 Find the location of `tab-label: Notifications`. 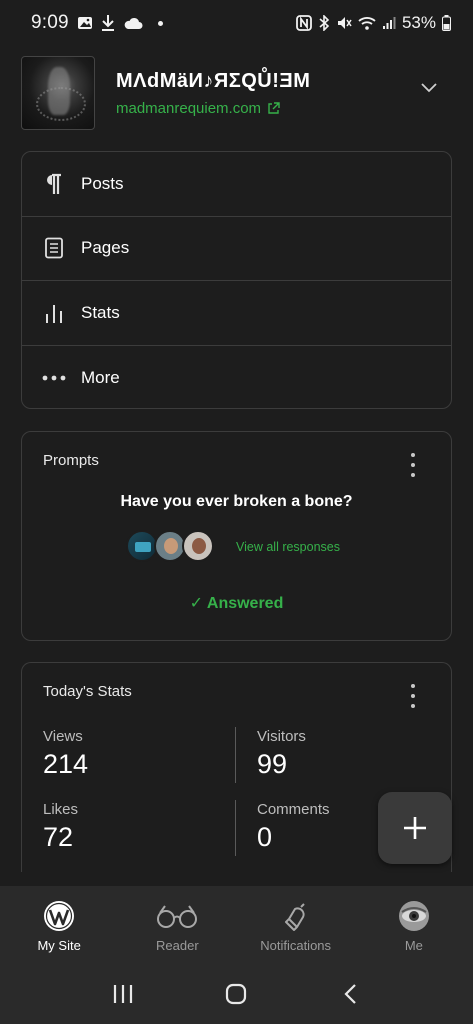

tab-label: Notifications is located at coordinates (296, 945).